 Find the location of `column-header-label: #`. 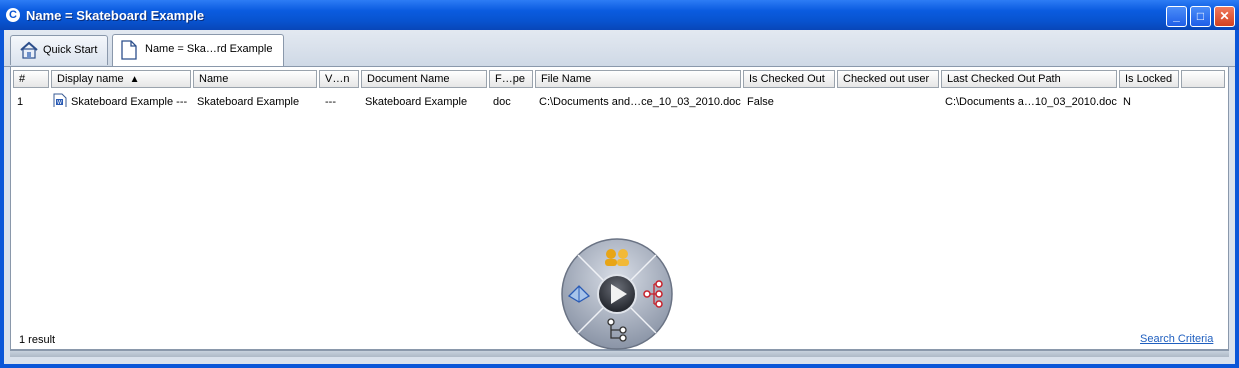

column-header-label: # is located at coordinates (22, 79).